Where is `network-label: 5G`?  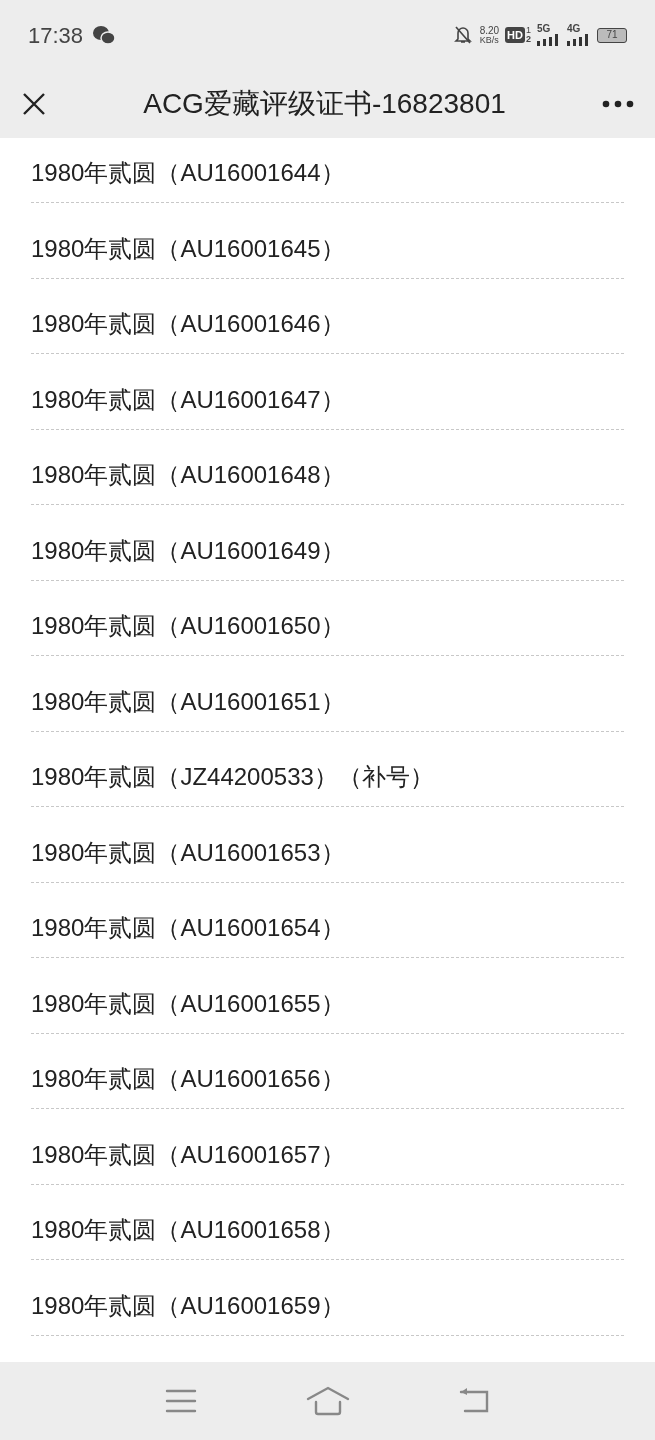
network-label: 5G is located at coordinates (544, 29).